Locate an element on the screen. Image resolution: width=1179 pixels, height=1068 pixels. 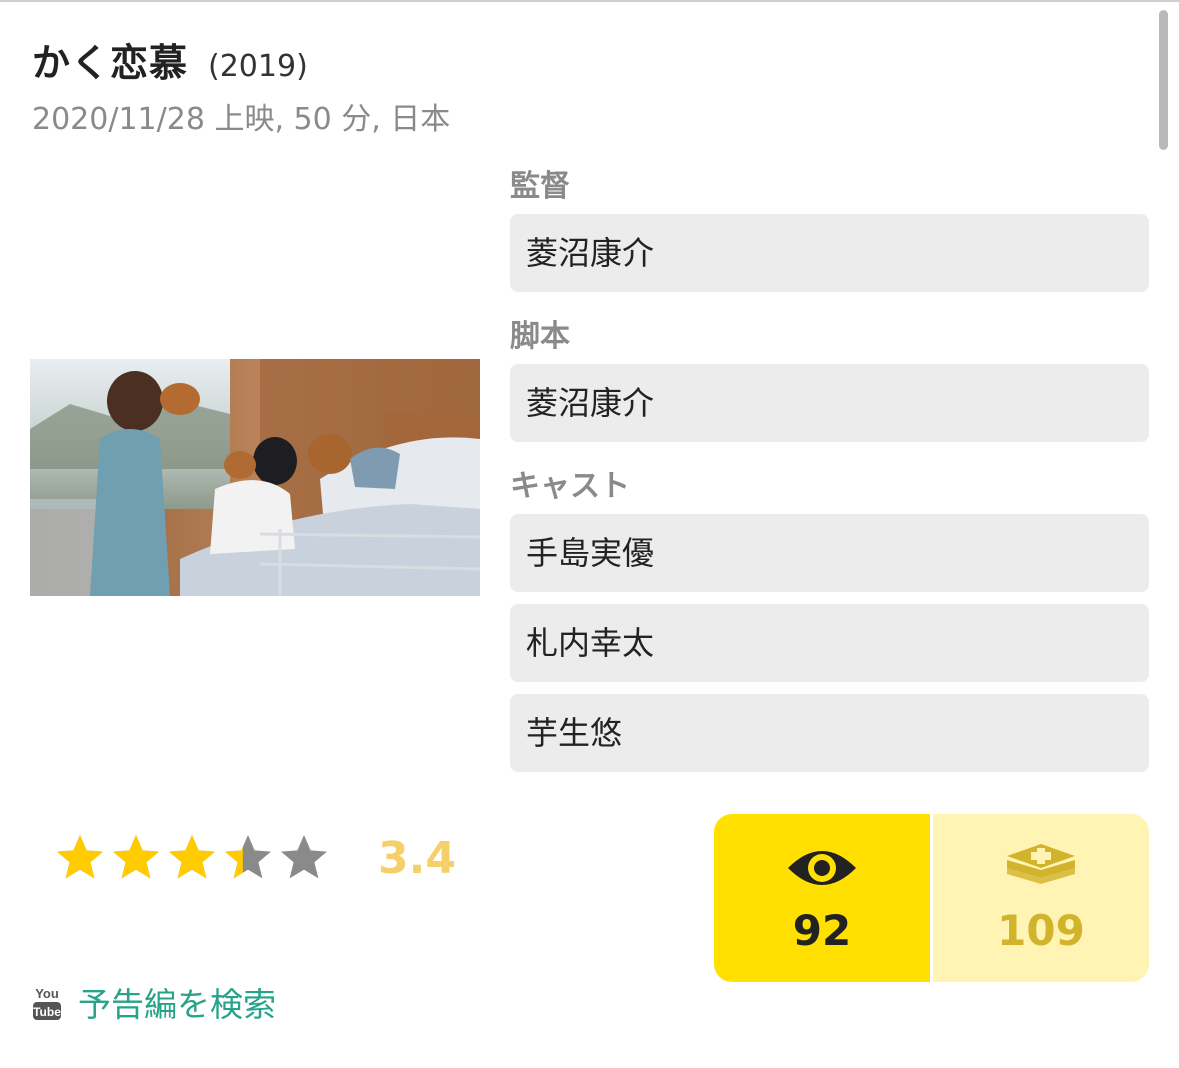
trailer-search-link: You Tube 予告編を検索 is located at coordinates (154, 1002).